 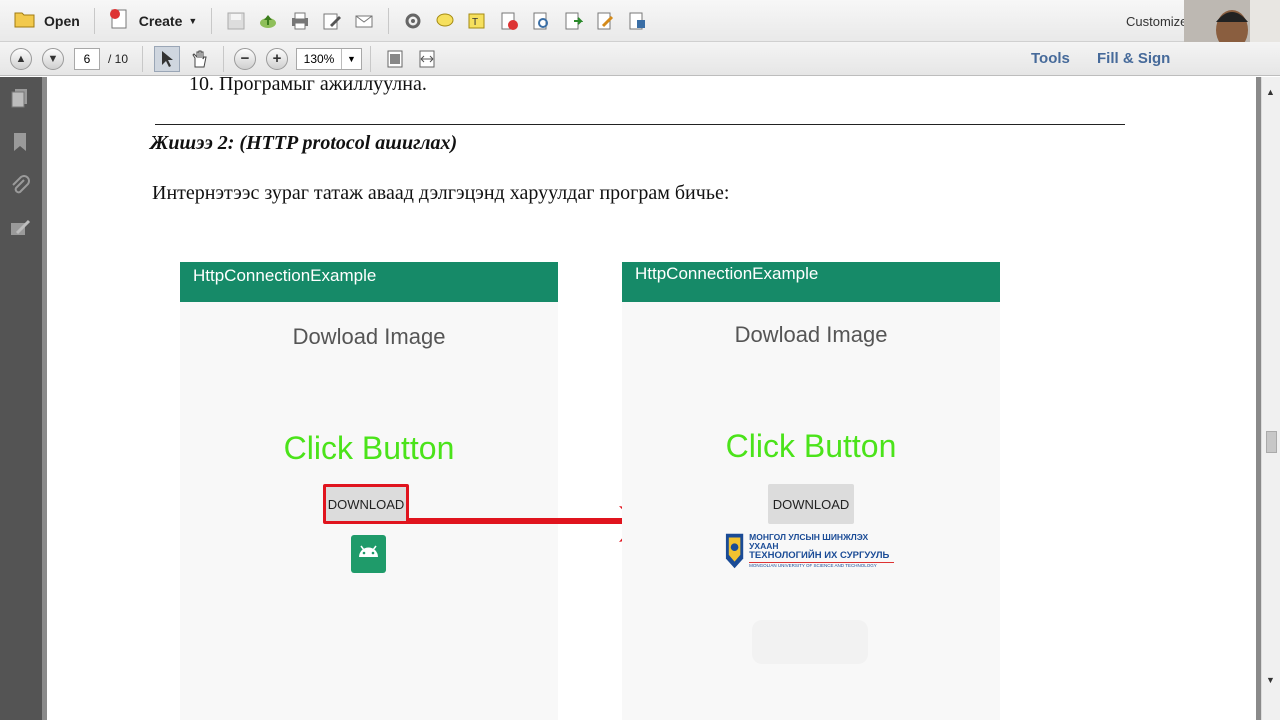 What do you see at coordinates (332, 21) in the screenshot?
I see `edit-icon` at bounding box center [332, 21].